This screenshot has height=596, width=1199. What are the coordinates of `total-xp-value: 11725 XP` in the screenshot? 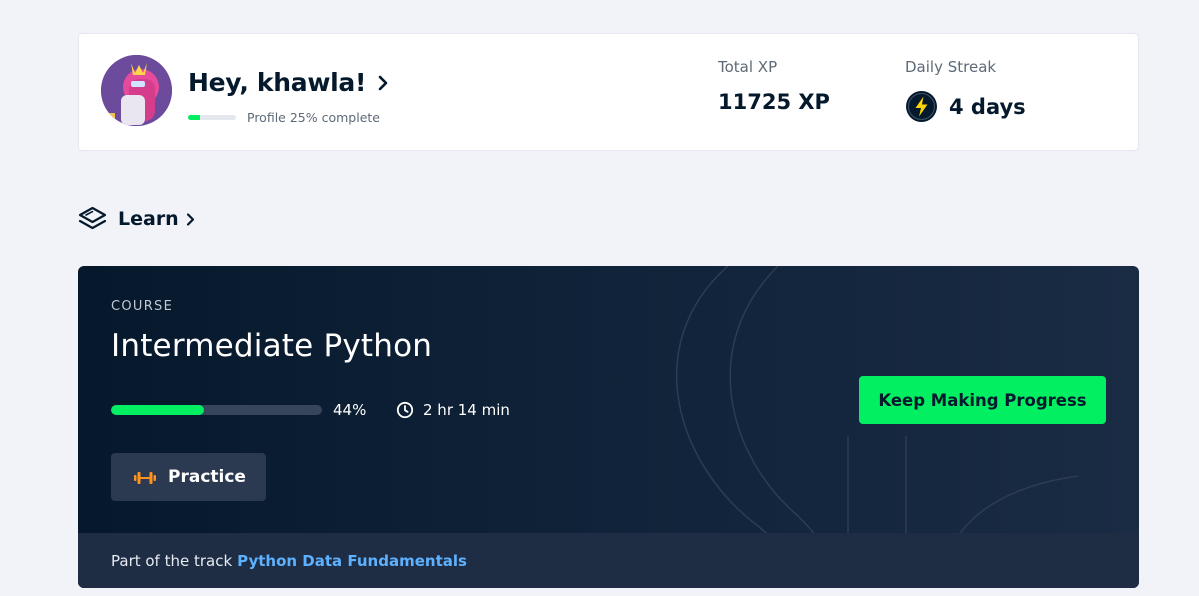 It's located at (774, 102).